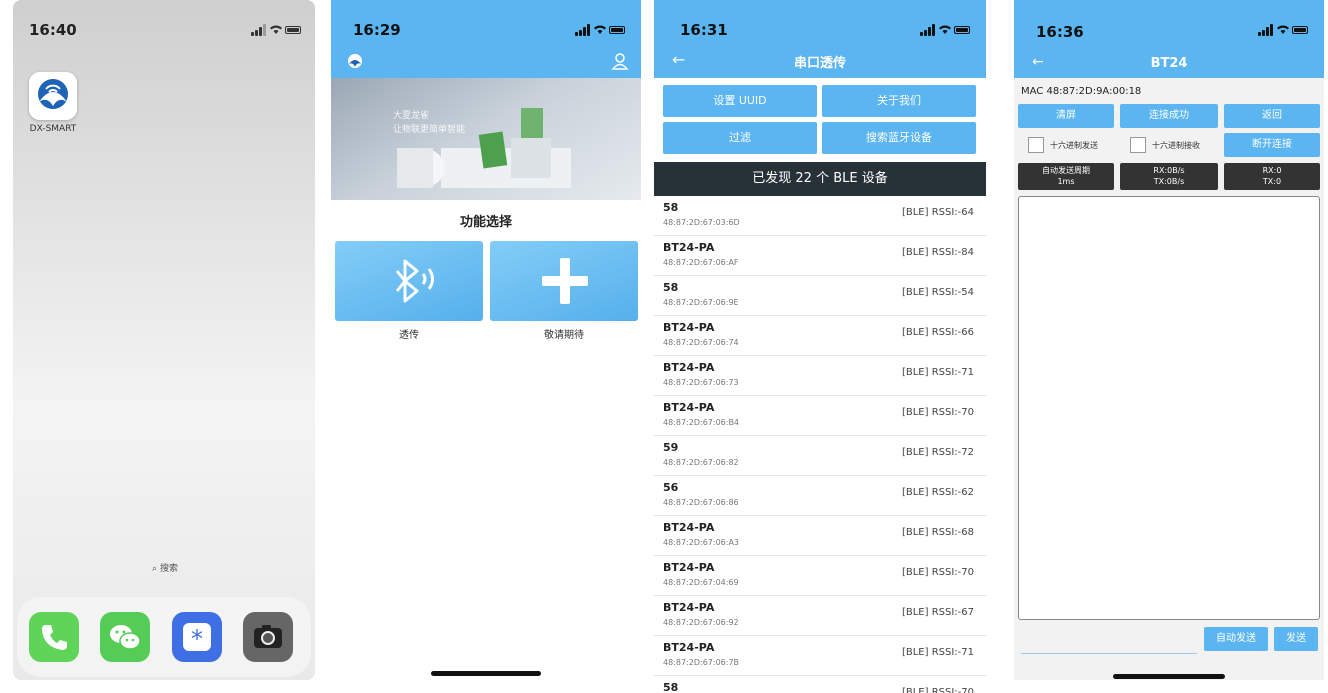 The image size is (1328, 693). Describe the element at coordinates (820, 216) in the screenshot. I see `device-row: 58 48:87:2D:67:03:6D [BLE] RSSI:-64` at that location.